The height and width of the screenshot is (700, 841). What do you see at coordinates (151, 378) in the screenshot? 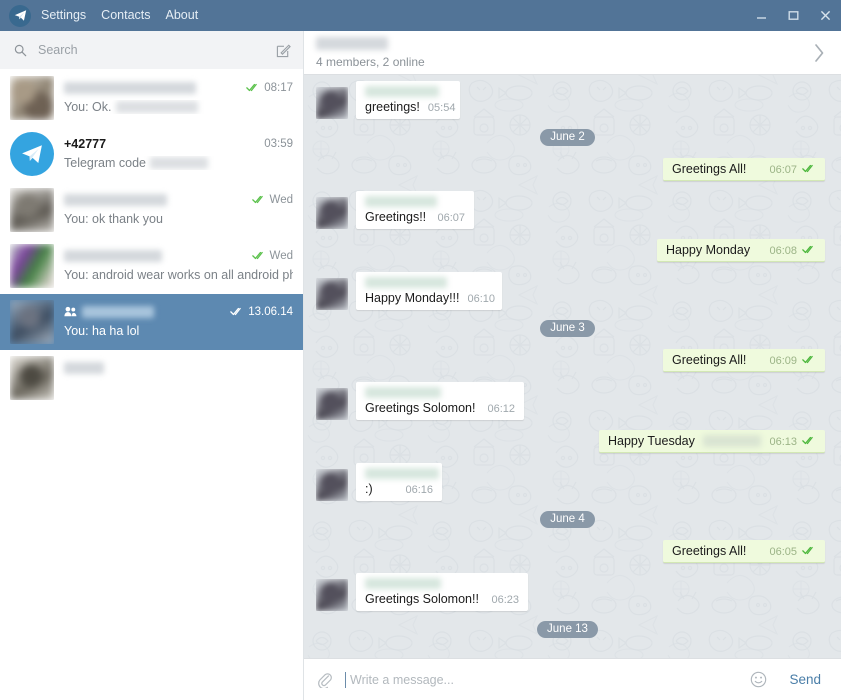
I see `chat-list-item` at bounding box center [151, 378].